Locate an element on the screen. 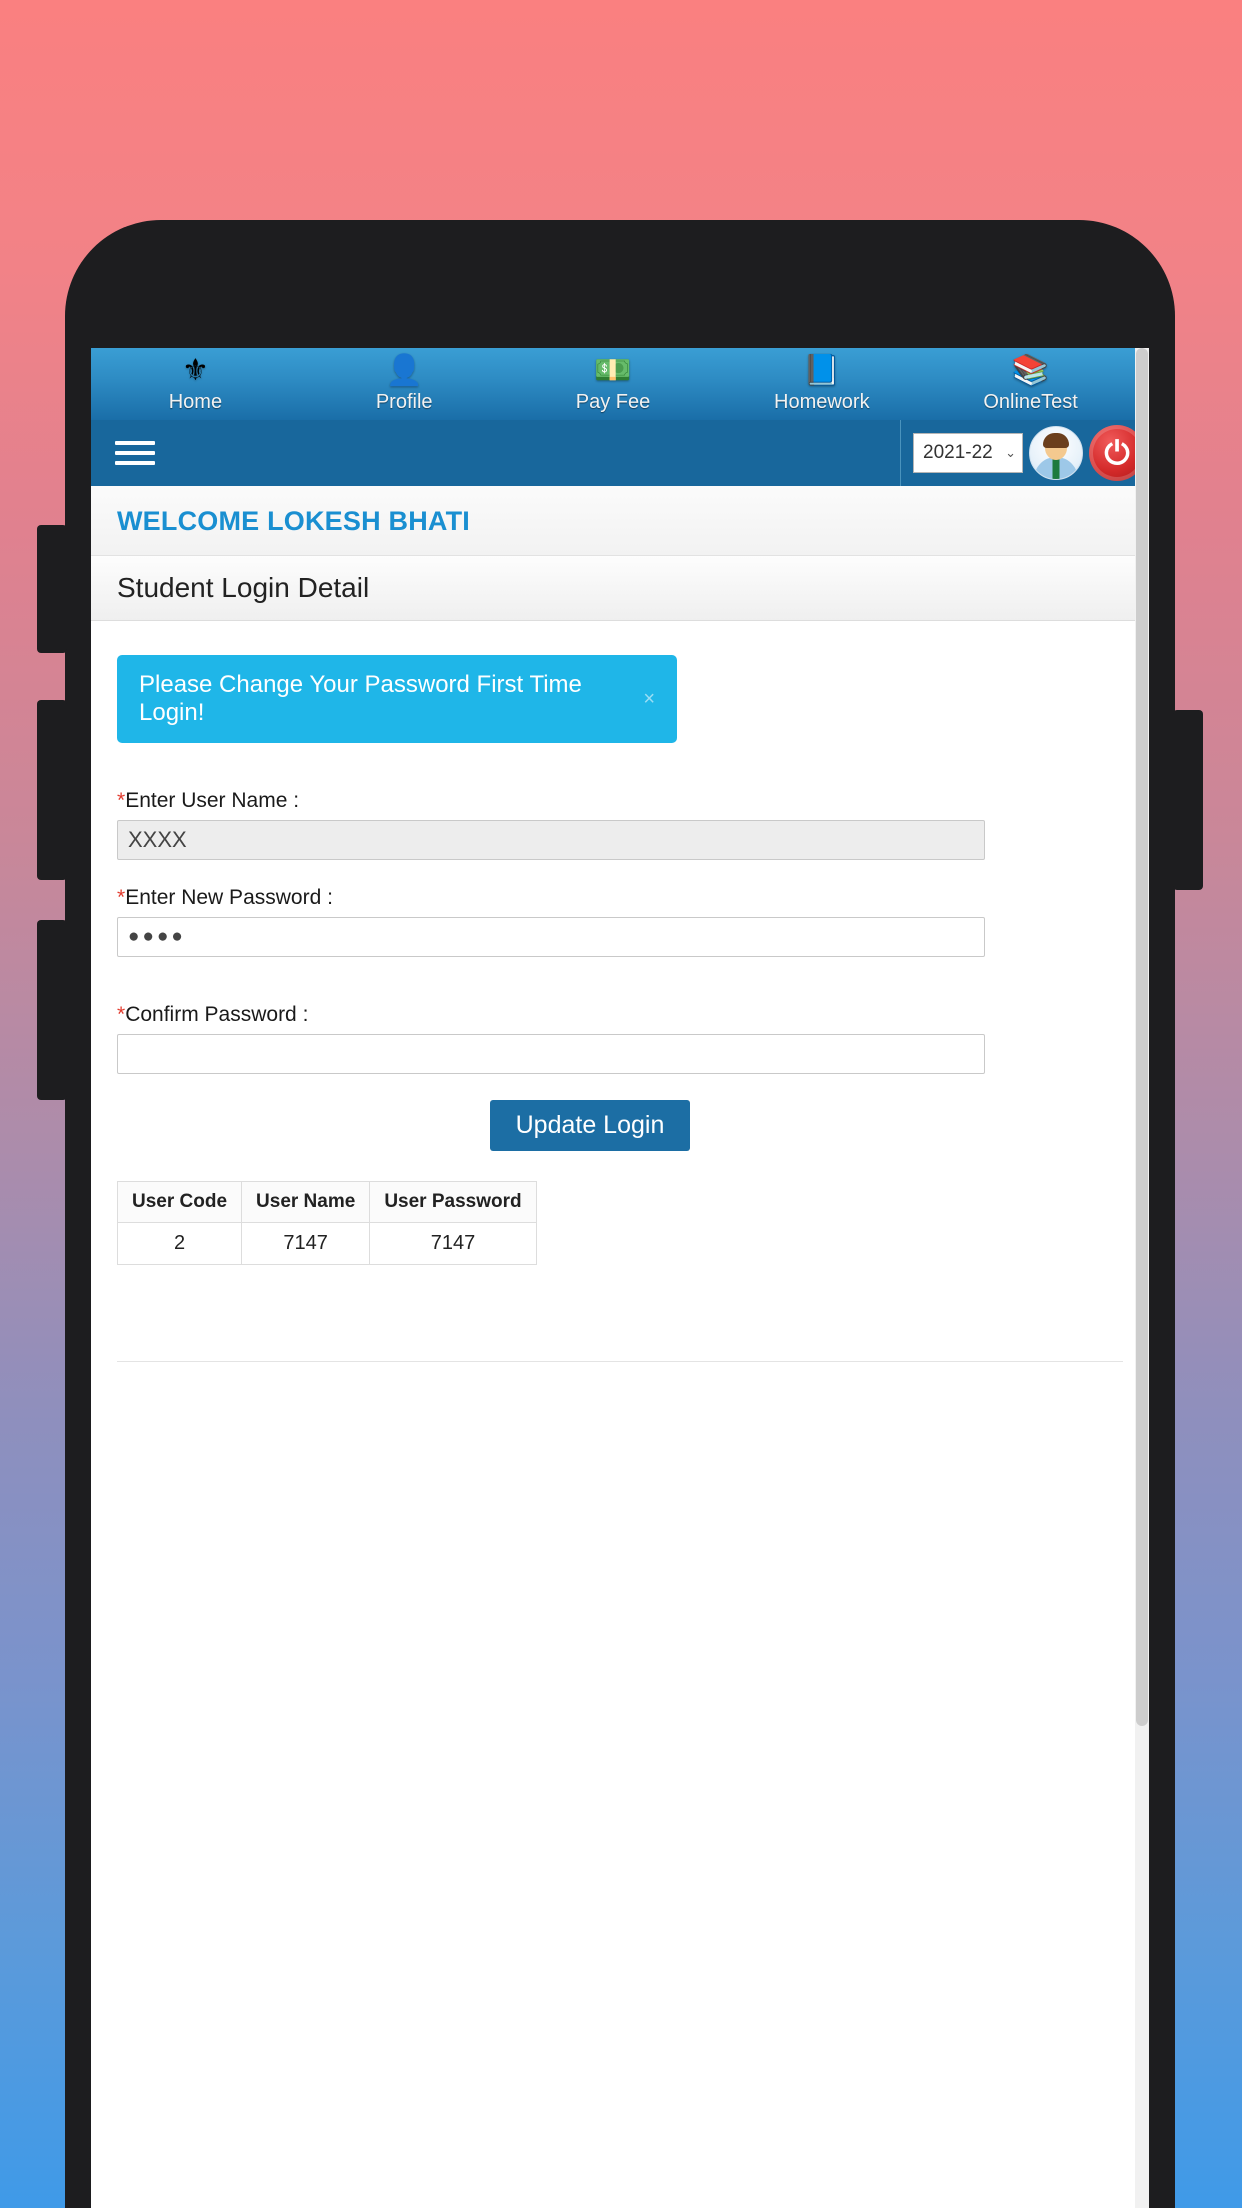 Image resolution: width=1242 pixels, height=2208 pixels. username-input is located at coordinates (551, 840).